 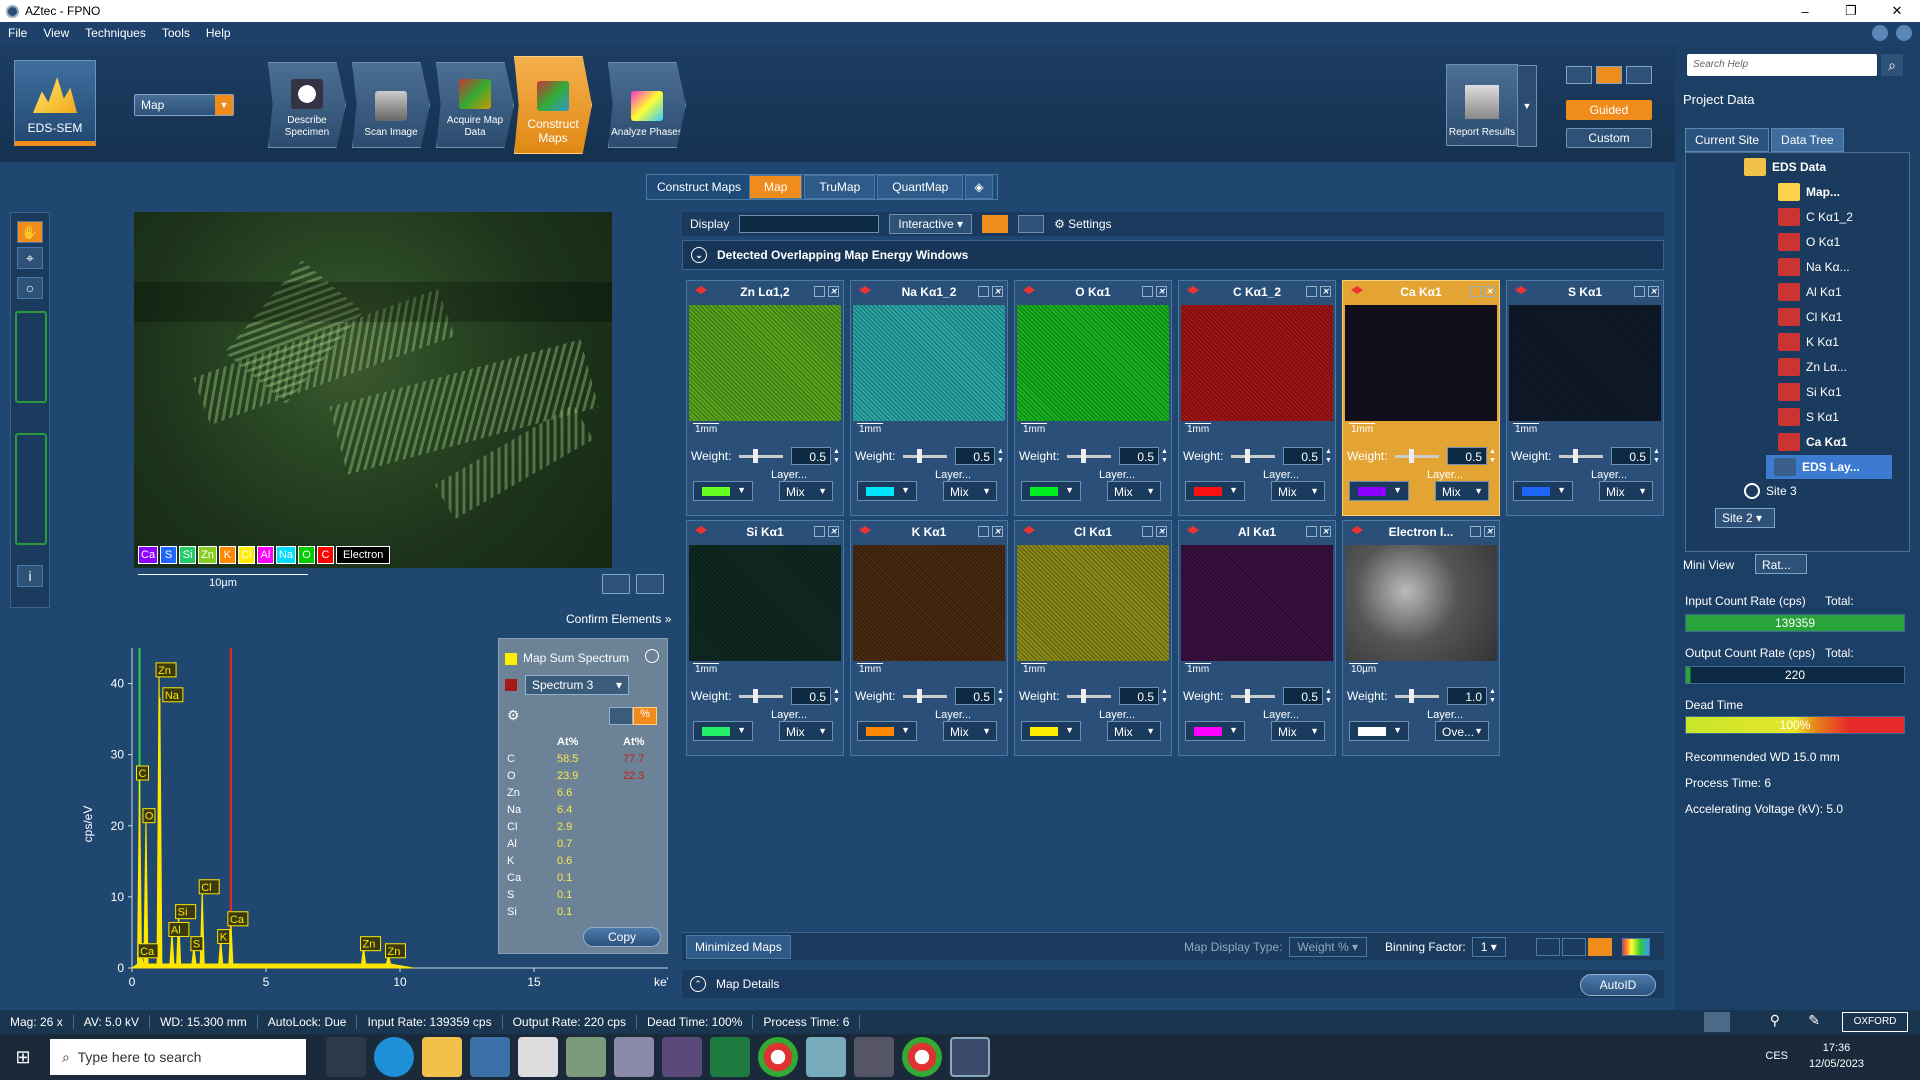 I want to click on back-icon, so click(x=1880, y=33).